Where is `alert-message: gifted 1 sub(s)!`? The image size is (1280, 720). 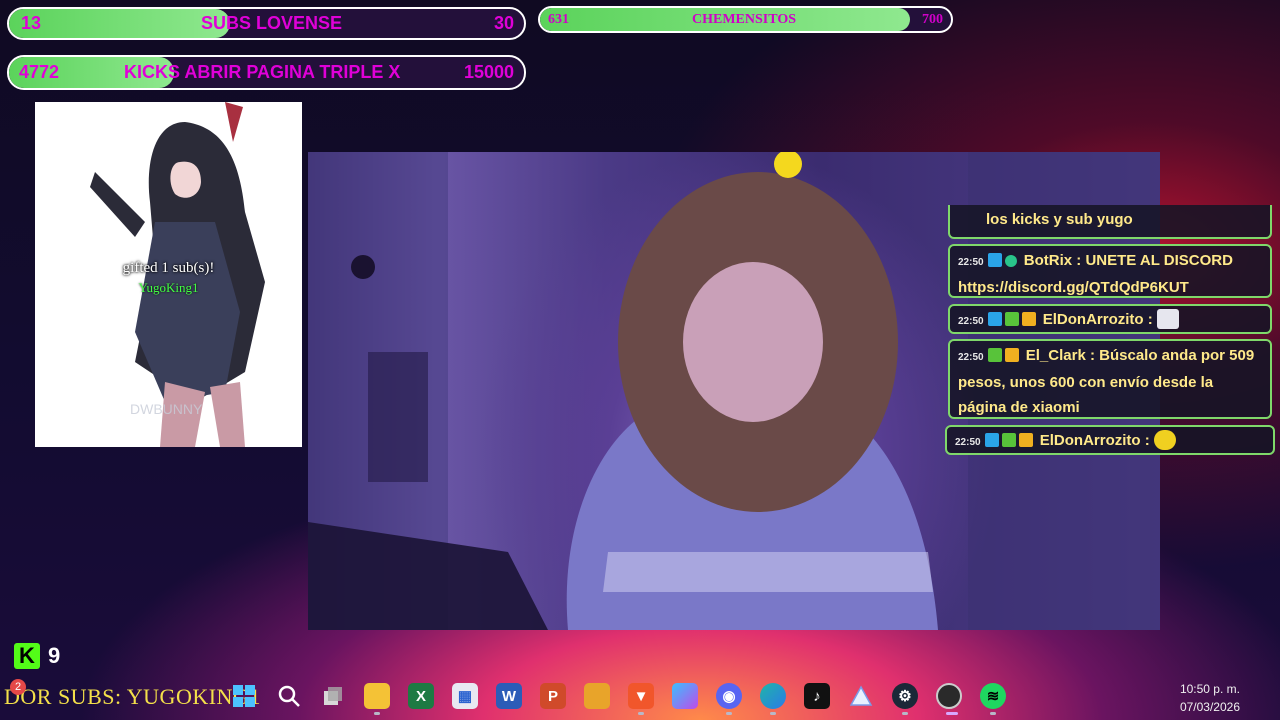 alert-message: gifted 1 sub(s)! is located at coordinates (168, 268).